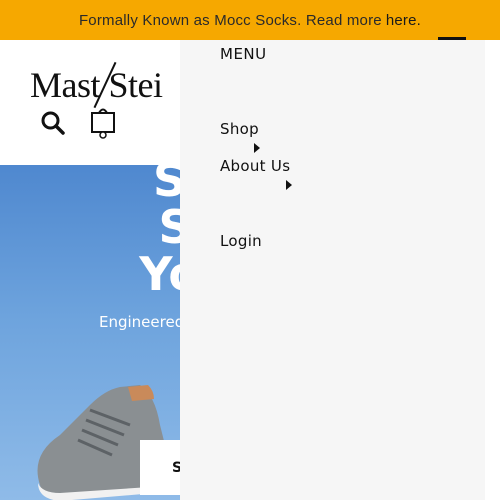 The width and height of the screenshot is (500, 500). What do you see at coordinates (403, 20) in the screenshot?
I see `announcement-link: here.` at bounding box center [403, 20].